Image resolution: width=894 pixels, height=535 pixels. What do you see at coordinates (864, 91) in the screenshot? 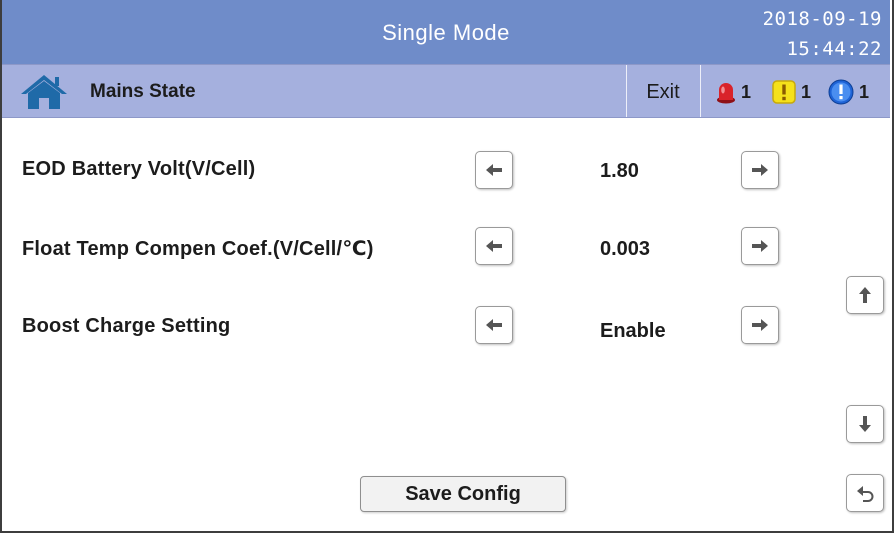
I see `info-alarm-count: 1` at bounding box center [864, 91].